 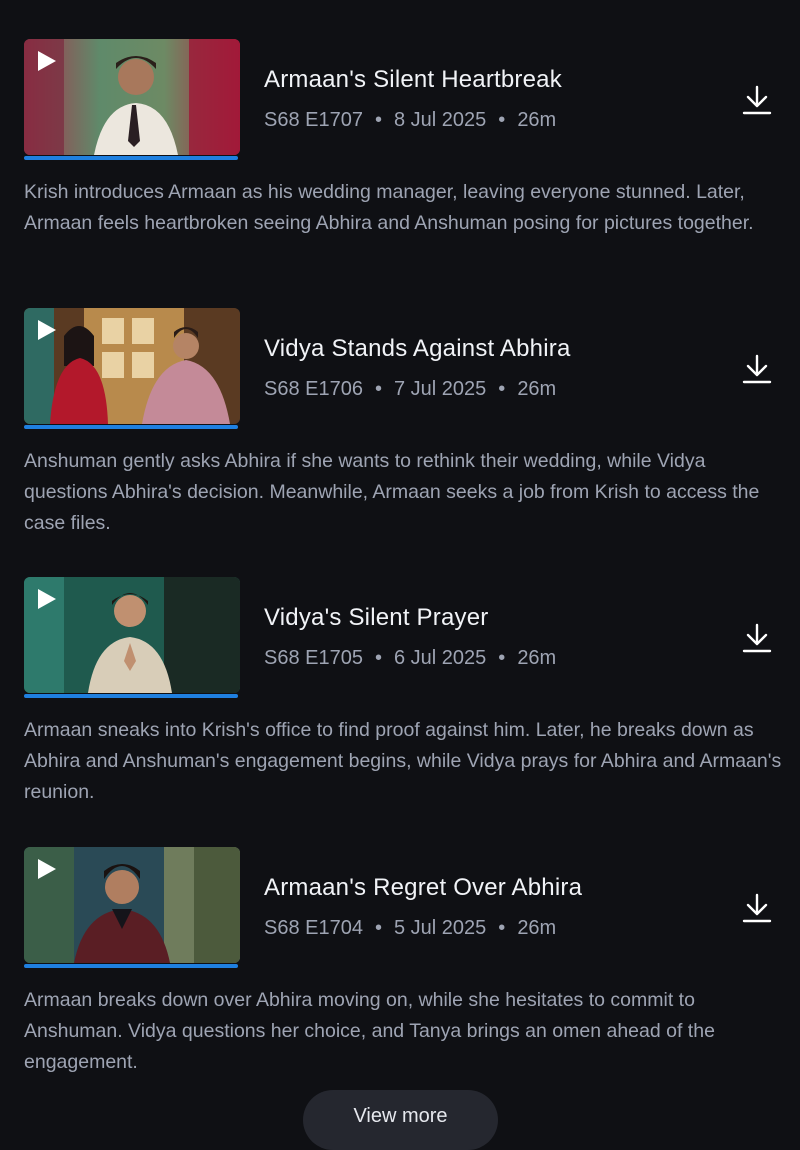 I want to click on episode-title: Armaan's Silent Heartbreak, so click(x=413, y=80).